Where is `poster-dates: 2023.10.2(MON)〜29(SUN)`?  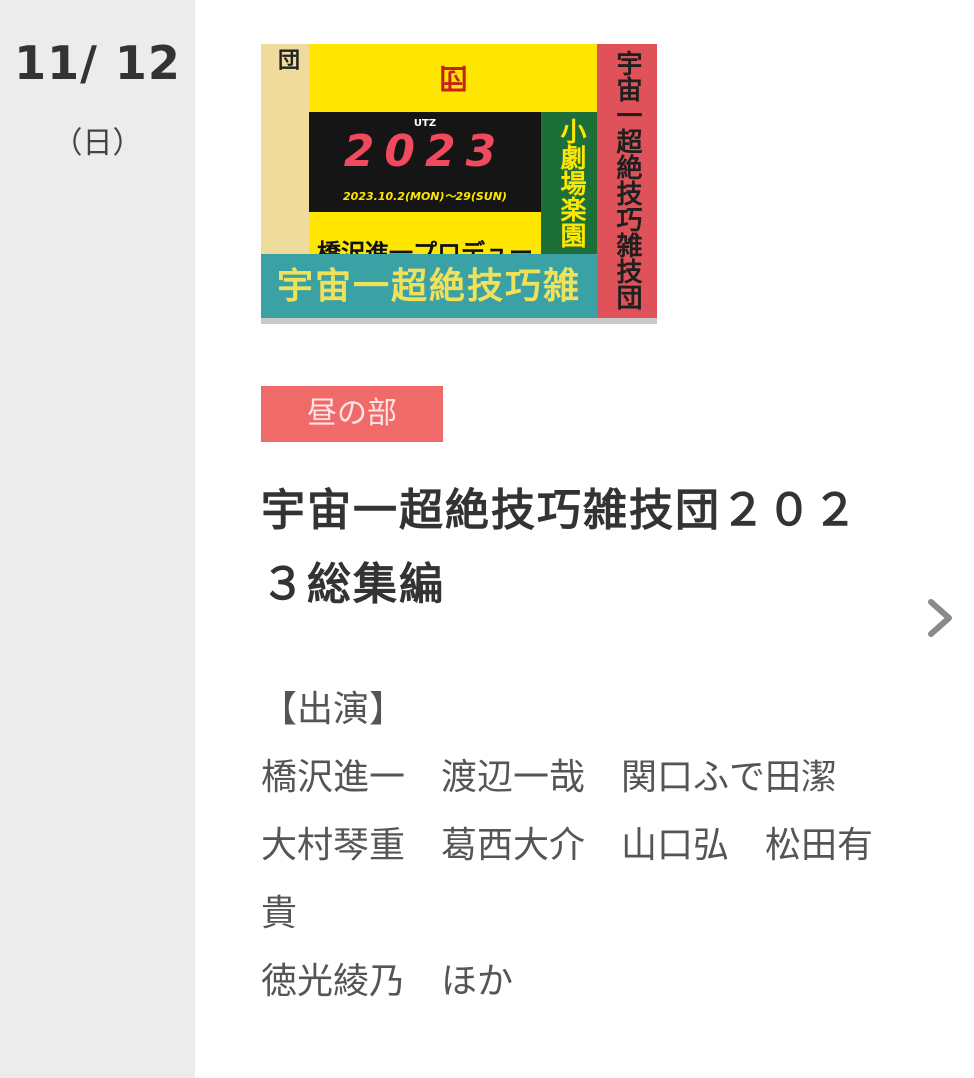 poster-dates: 2023.10.2(MON)〜29(SUN) is located at coordinates (425, 196).